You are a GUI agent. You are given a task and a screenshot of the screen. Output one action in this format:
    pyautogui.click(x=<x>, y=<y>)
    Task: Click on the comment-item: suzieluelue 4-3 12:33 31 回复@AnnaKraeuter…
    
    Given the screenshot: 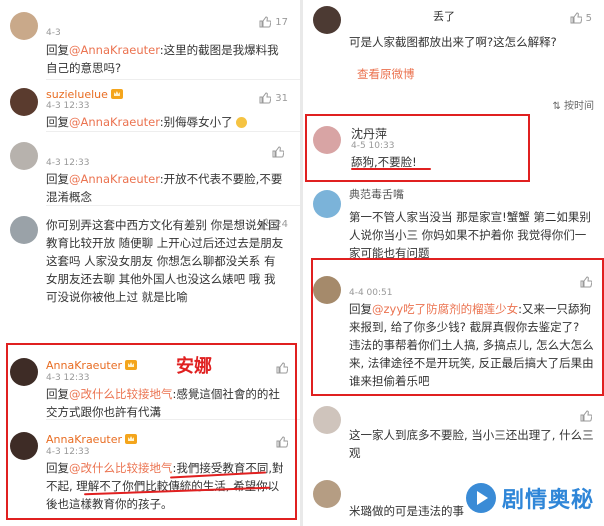 What is the action you would take?
    pyautogui.click(x=150, y=106)
    